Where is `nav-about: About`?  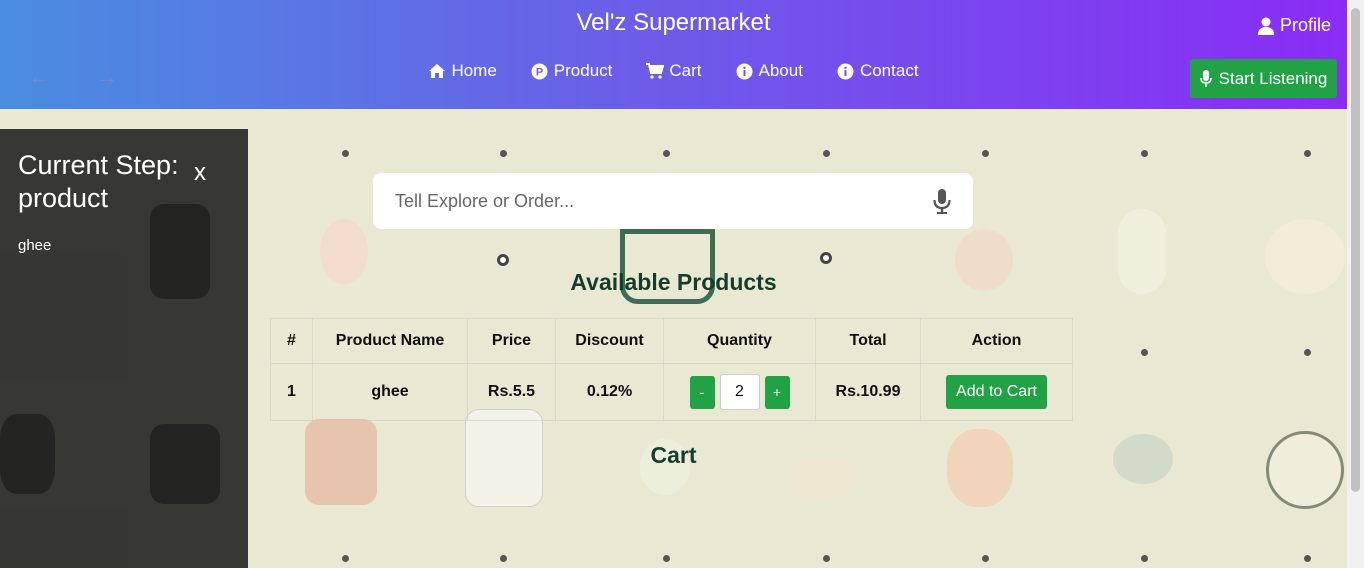 nav-about: About is located at coordinates (769, 71).